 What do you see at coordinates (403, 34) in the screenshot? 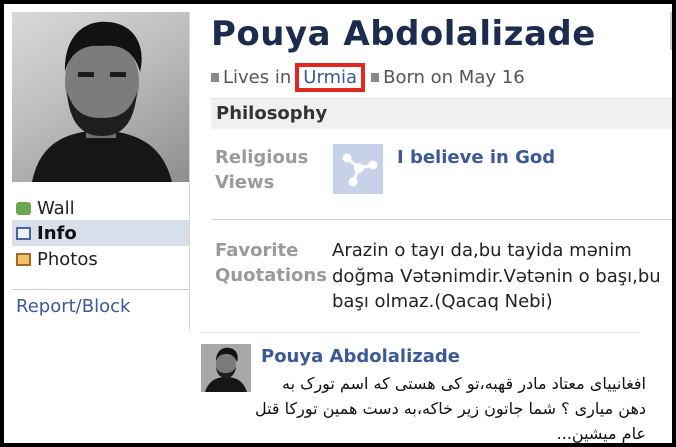
I see `profile-name: Pouya Abdolalizade` at bounding box center [403, 34].